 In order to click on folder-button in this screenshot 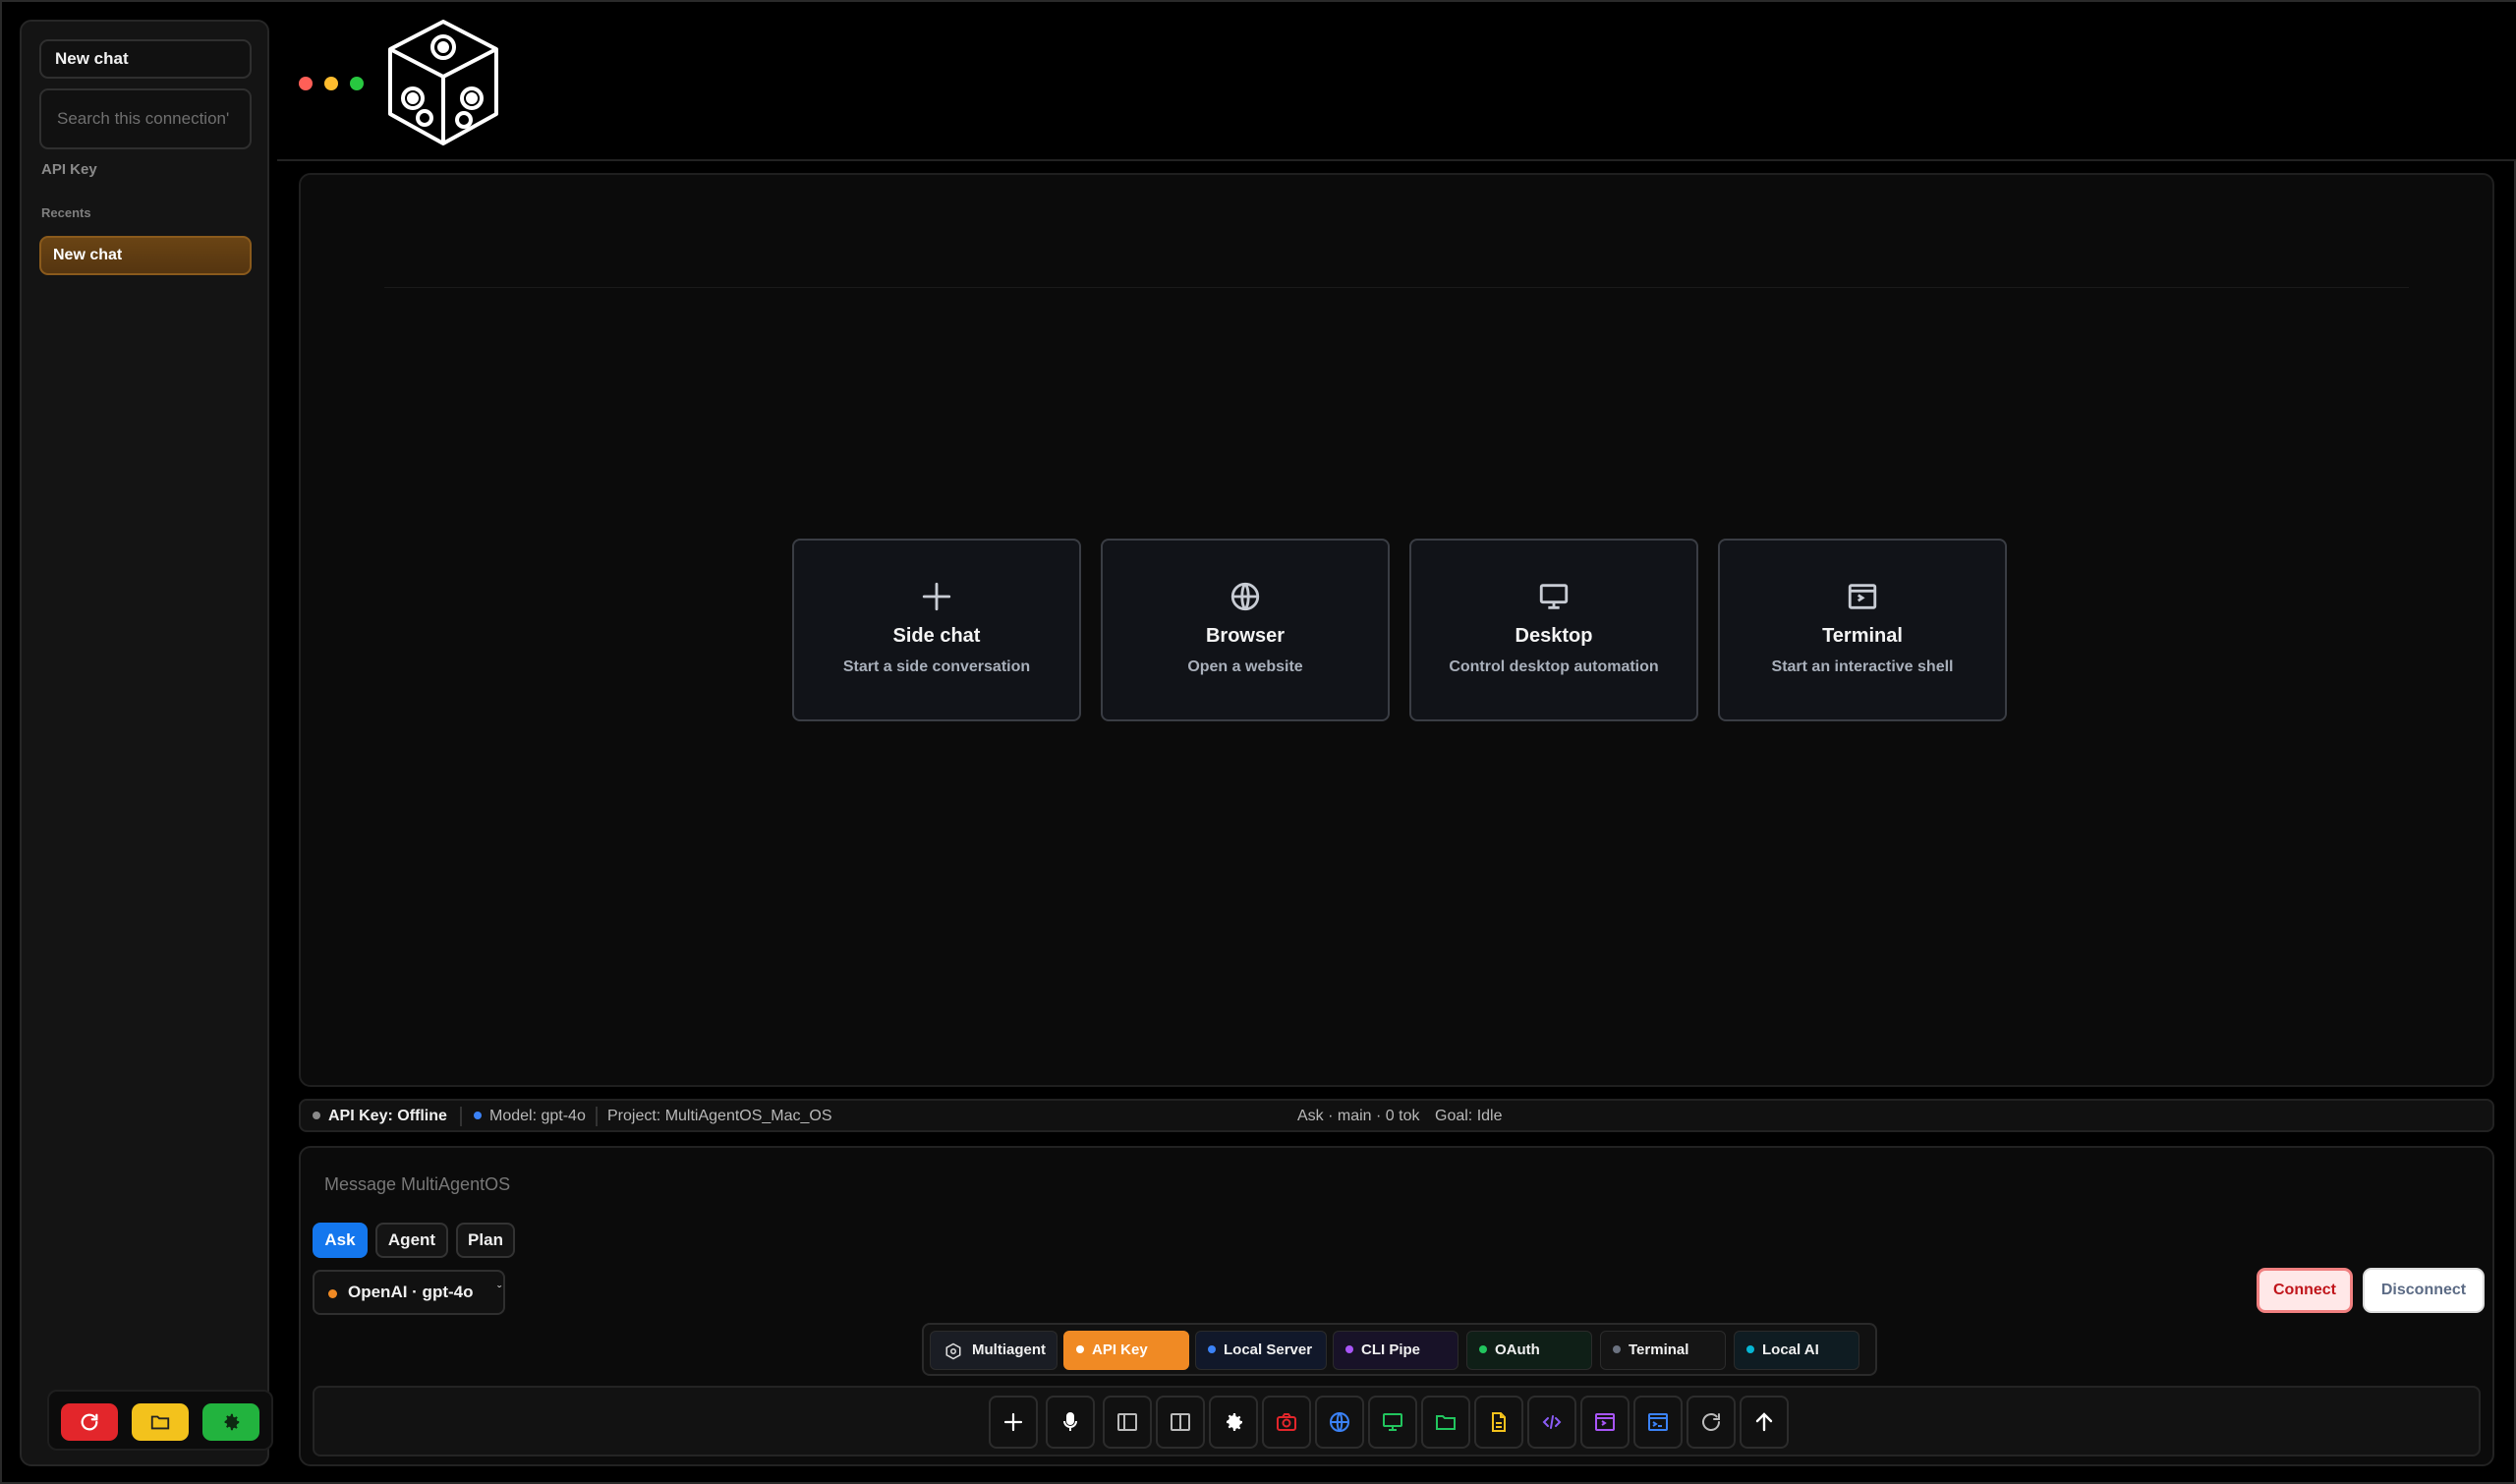, I will do `click(160, 1422)`.